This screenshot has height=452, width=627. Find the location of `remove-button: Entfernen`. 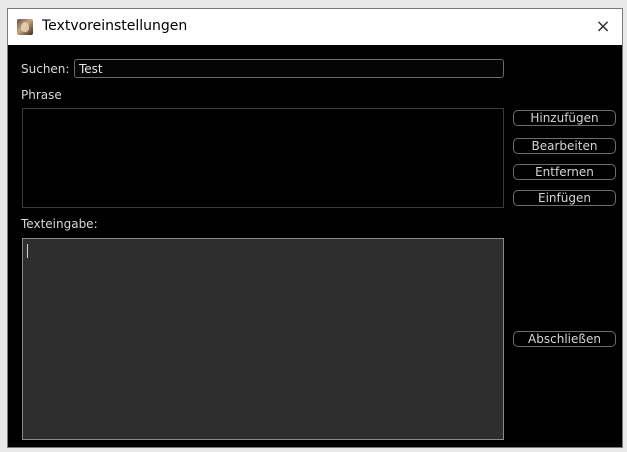

remove-button: Entfernen is located at coordinates (564, 172).